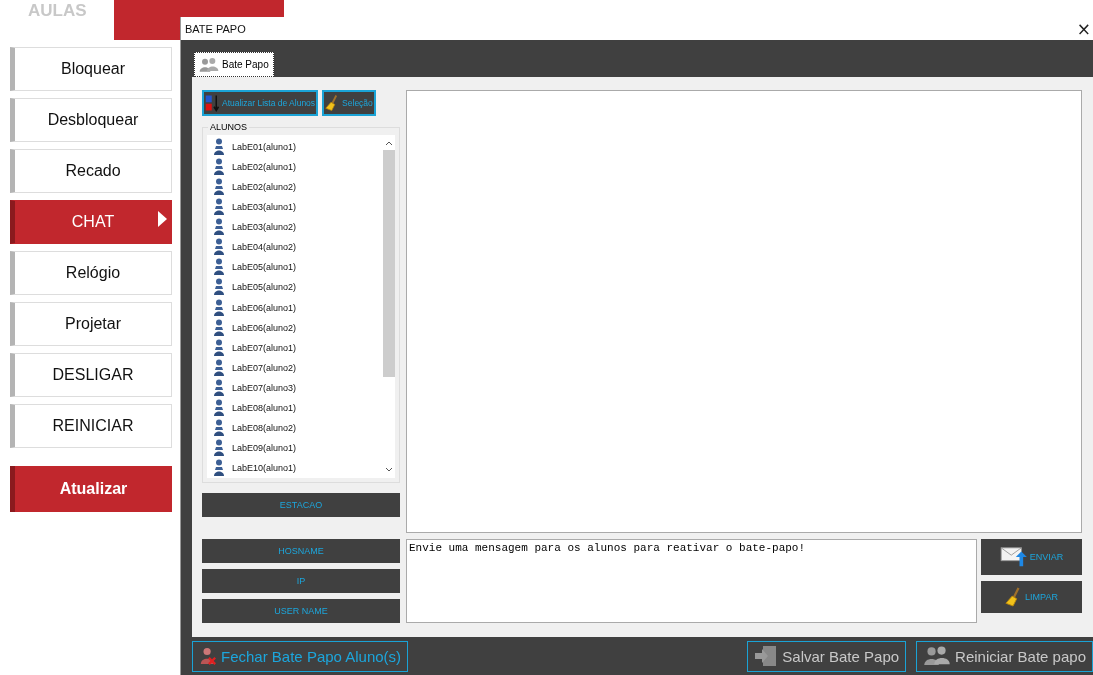  Describe the element at coordinates (215, 28) in the screenshot. I see `window-title: BATE PAPO` at that location.